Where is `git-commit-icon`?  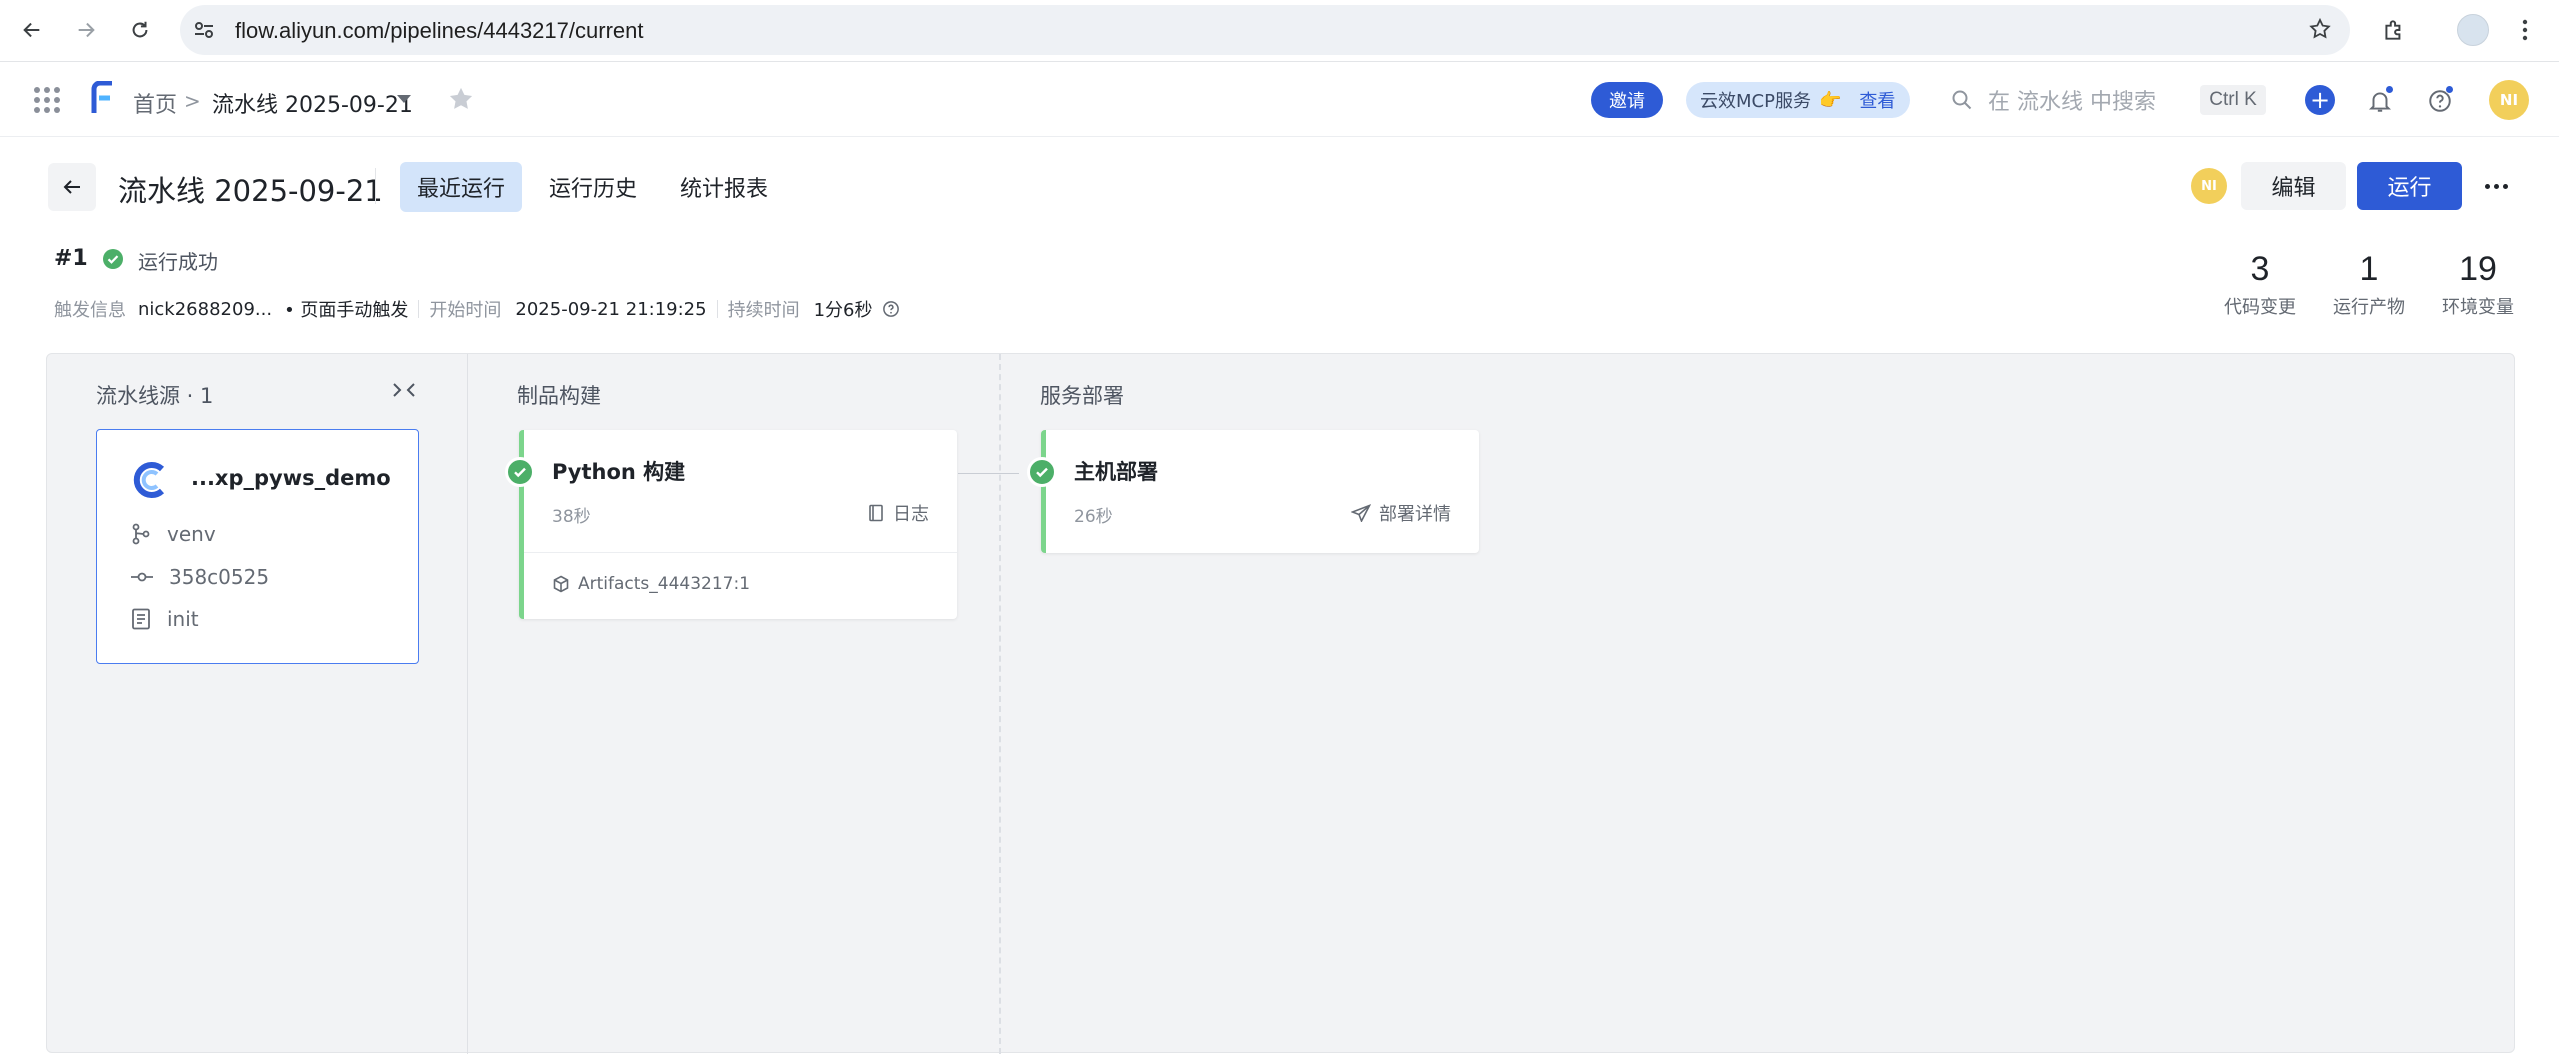
git-commit-icon is located at coordinates (142, 577).